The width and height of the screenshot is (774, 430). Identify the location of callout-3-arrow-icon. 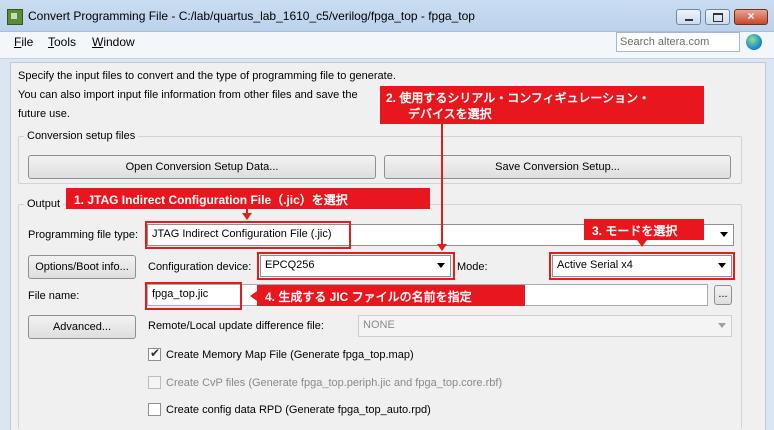
(642, 243).